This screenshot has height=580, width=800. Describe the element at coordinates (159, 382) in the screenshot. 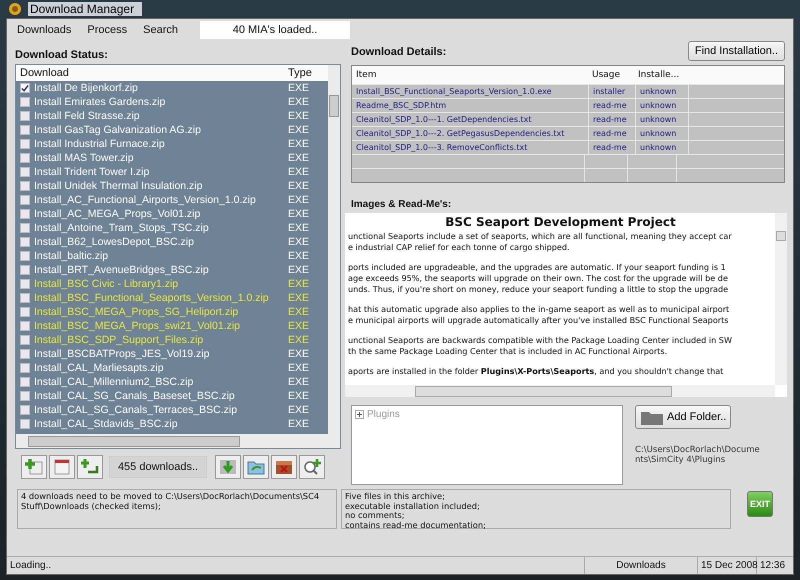

I see `download-name: Install_CAL_Millennium2_BSC.zip` at that location.